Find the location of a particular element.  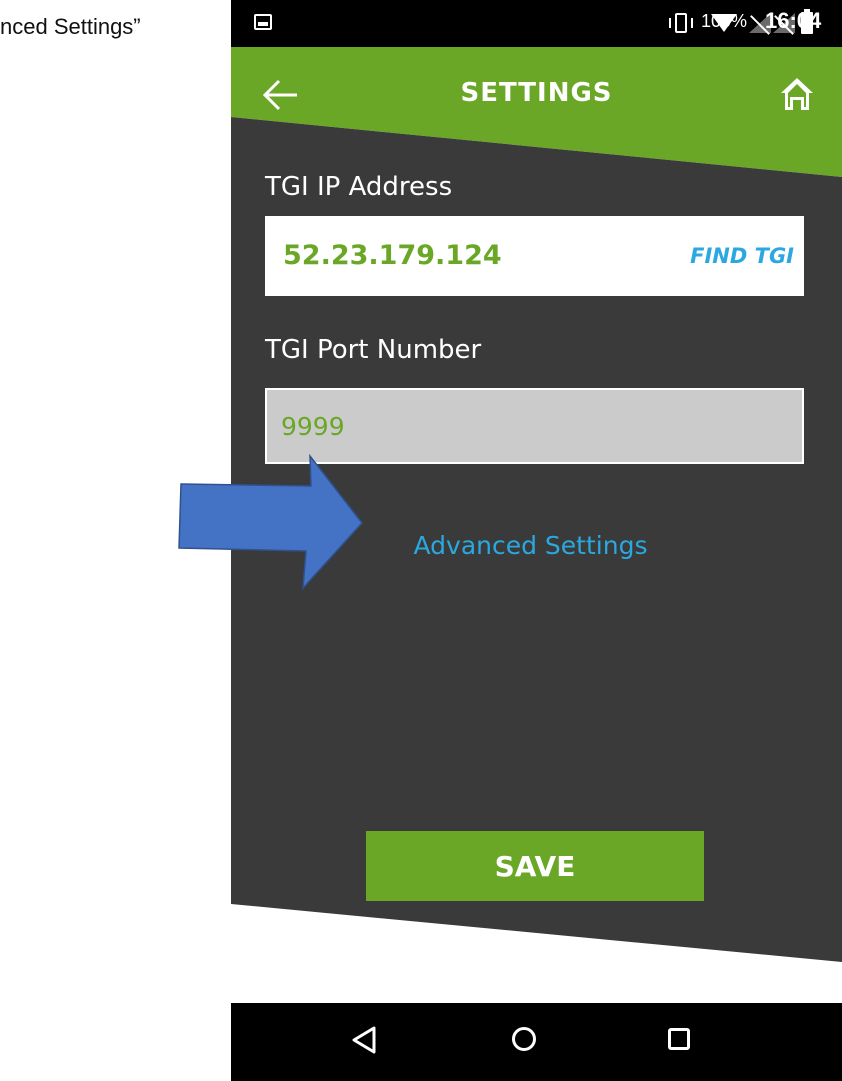

nav-recents-icon is located at coordinates (679, 1039).